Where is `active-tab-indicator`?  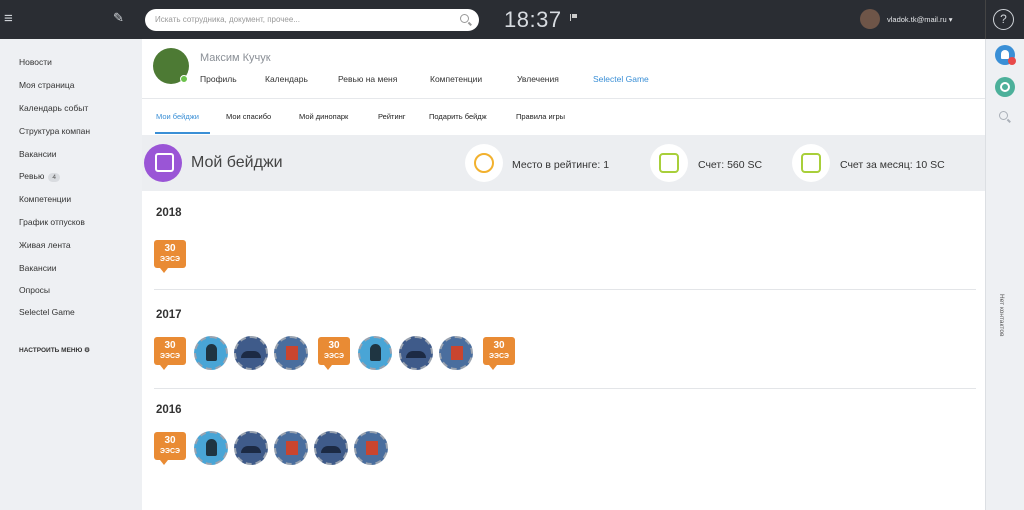
active-tab-indicator is located at coordinates (182, 133).